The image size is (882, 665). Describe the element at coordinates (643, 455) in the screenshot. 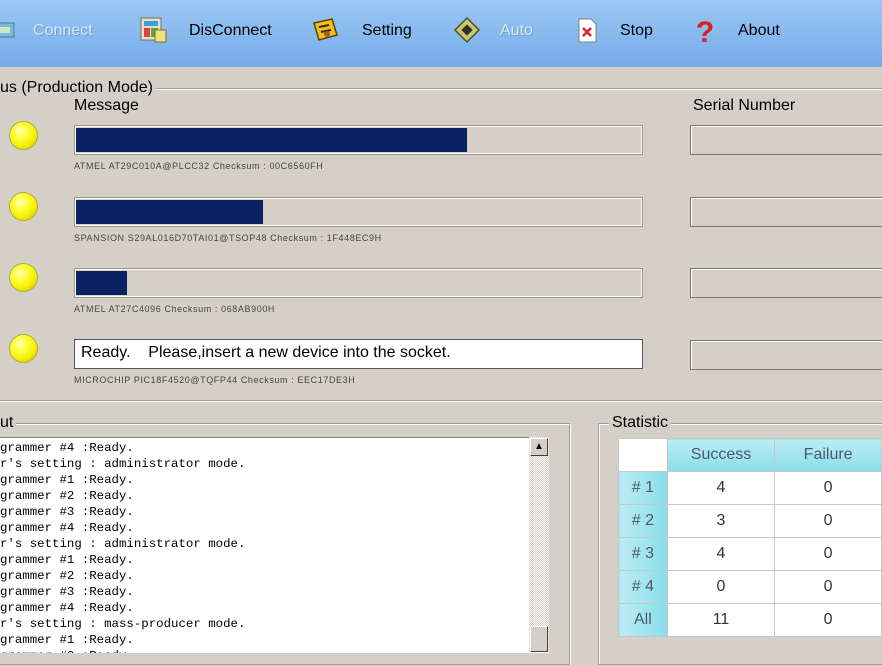

I see `statistic-corner` at that location.